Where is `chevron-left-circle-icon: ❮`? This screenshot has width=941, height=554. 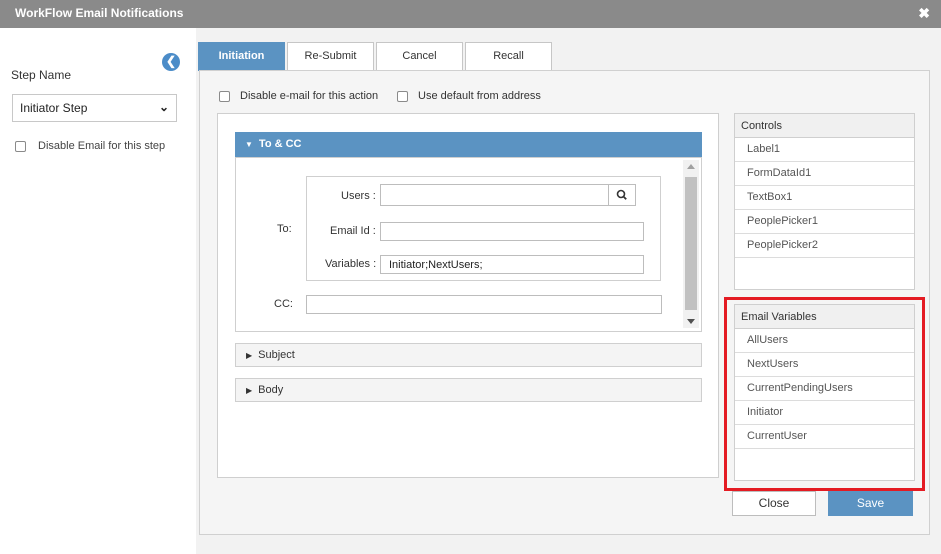
chevron-left-circle-icon: ❮ is located at coordinates (171, 62).